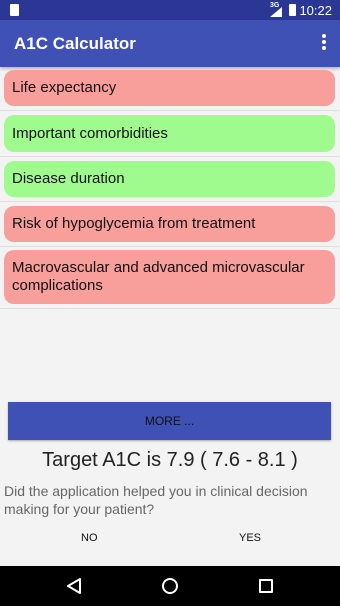  What do you see at coordinates (134, 223) in the screenshot?
I see `factor-label: Risk of hypoglycemia from treatment` at bounding box center [134, 223].